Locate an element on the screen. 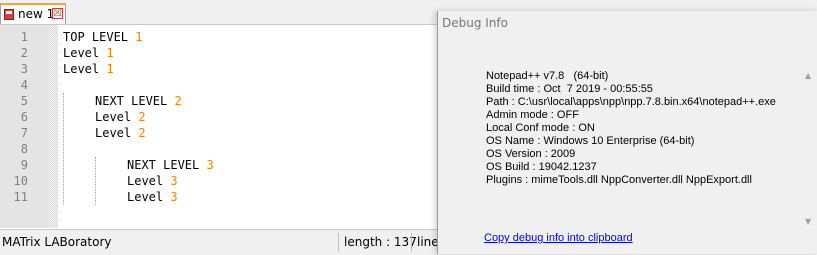 This screenshot has height=255, width=817. code-line-2: Level 1 is located at coordinates (88, 53).